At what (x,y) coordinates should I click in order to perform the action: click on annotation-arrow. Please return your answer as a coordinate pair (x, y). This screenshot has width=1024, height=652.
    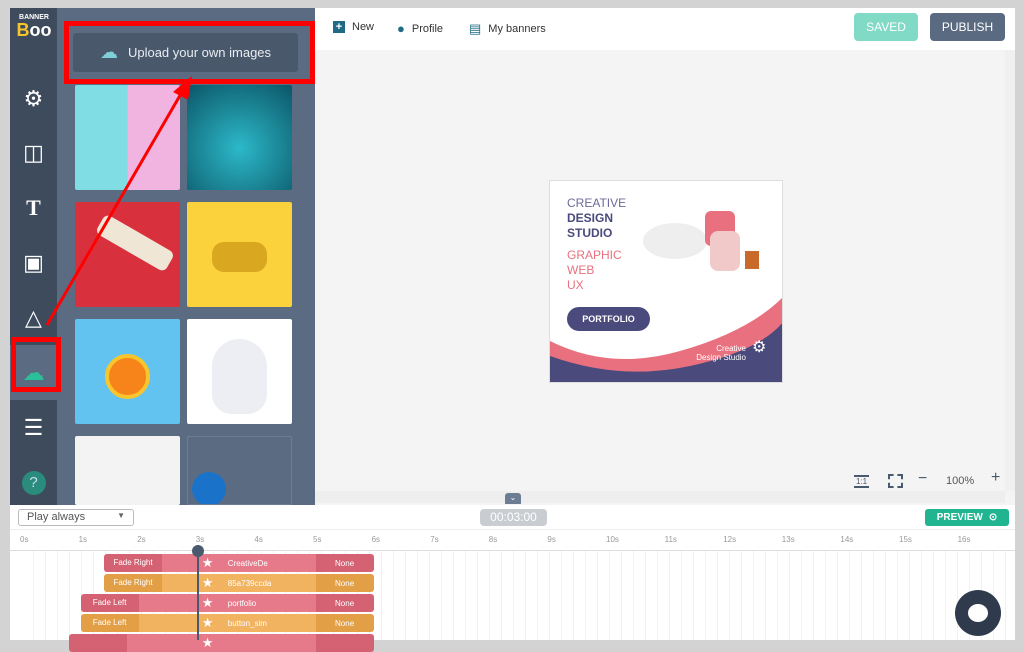
    Looking at the image, I should click on (118, 201).